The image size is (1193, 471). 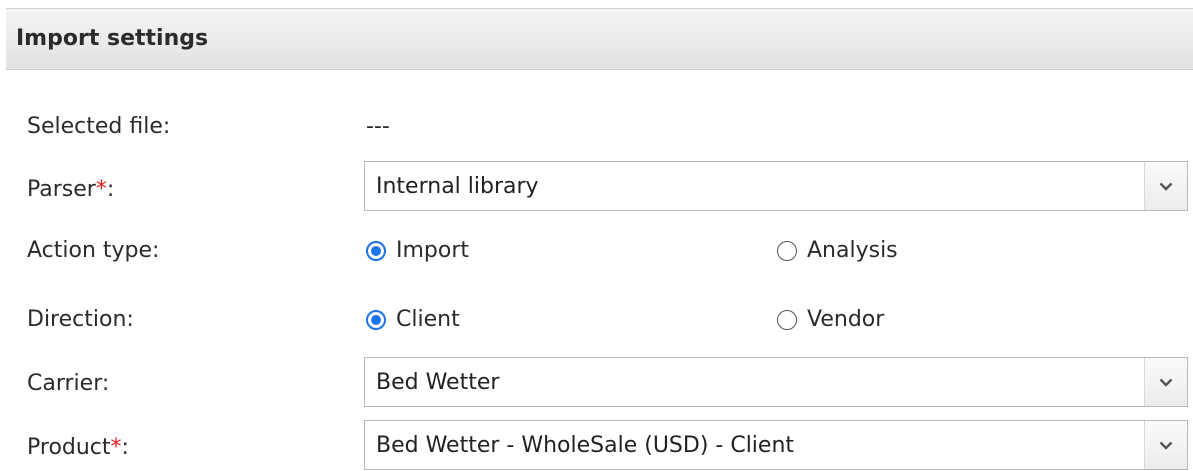 I want to click on direction-vendor-radio: Vendor, so click(x=830, y=319).